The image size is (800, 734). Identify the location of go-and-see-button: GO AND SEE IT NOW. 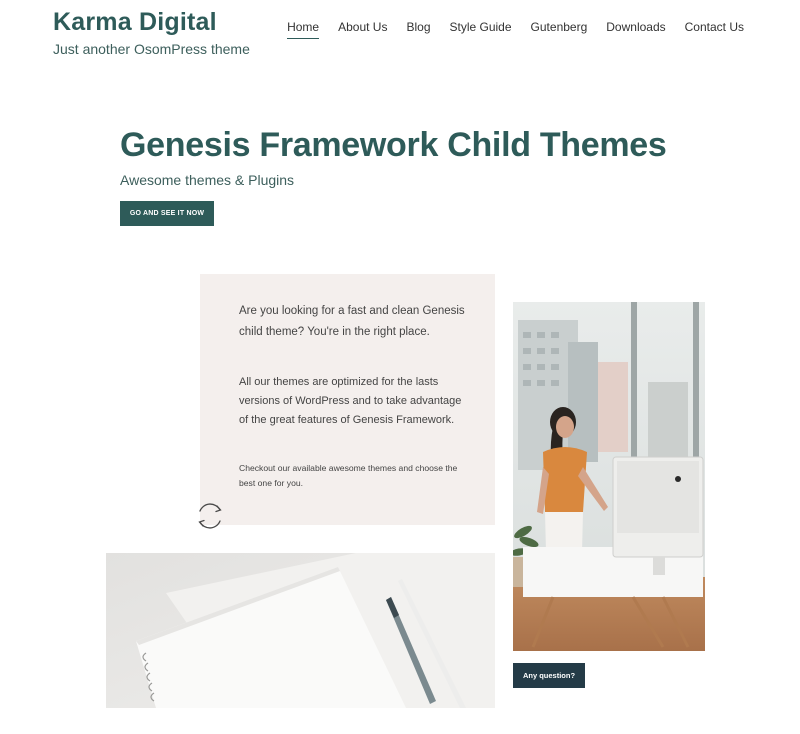
(167, 213).